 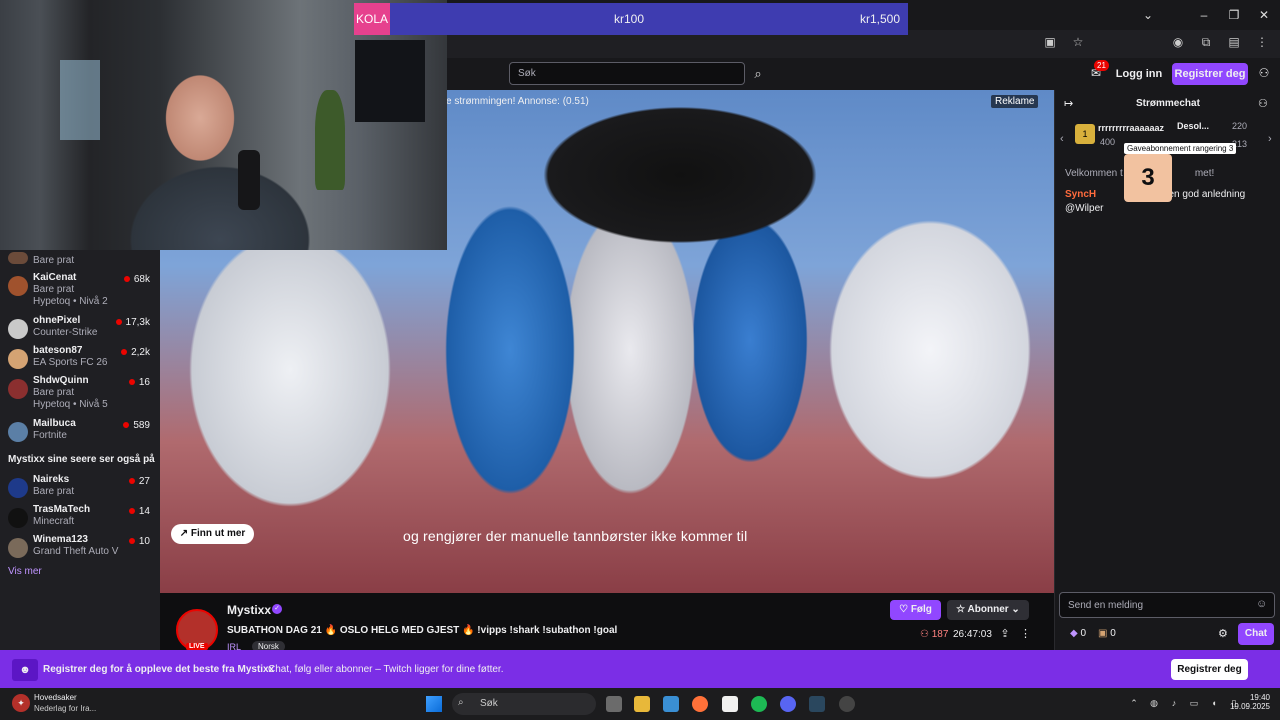 What do you see at coordinates (136, 425) in the screenshot?
I see `viewer-count: 589` at bounding box center [136, 425].